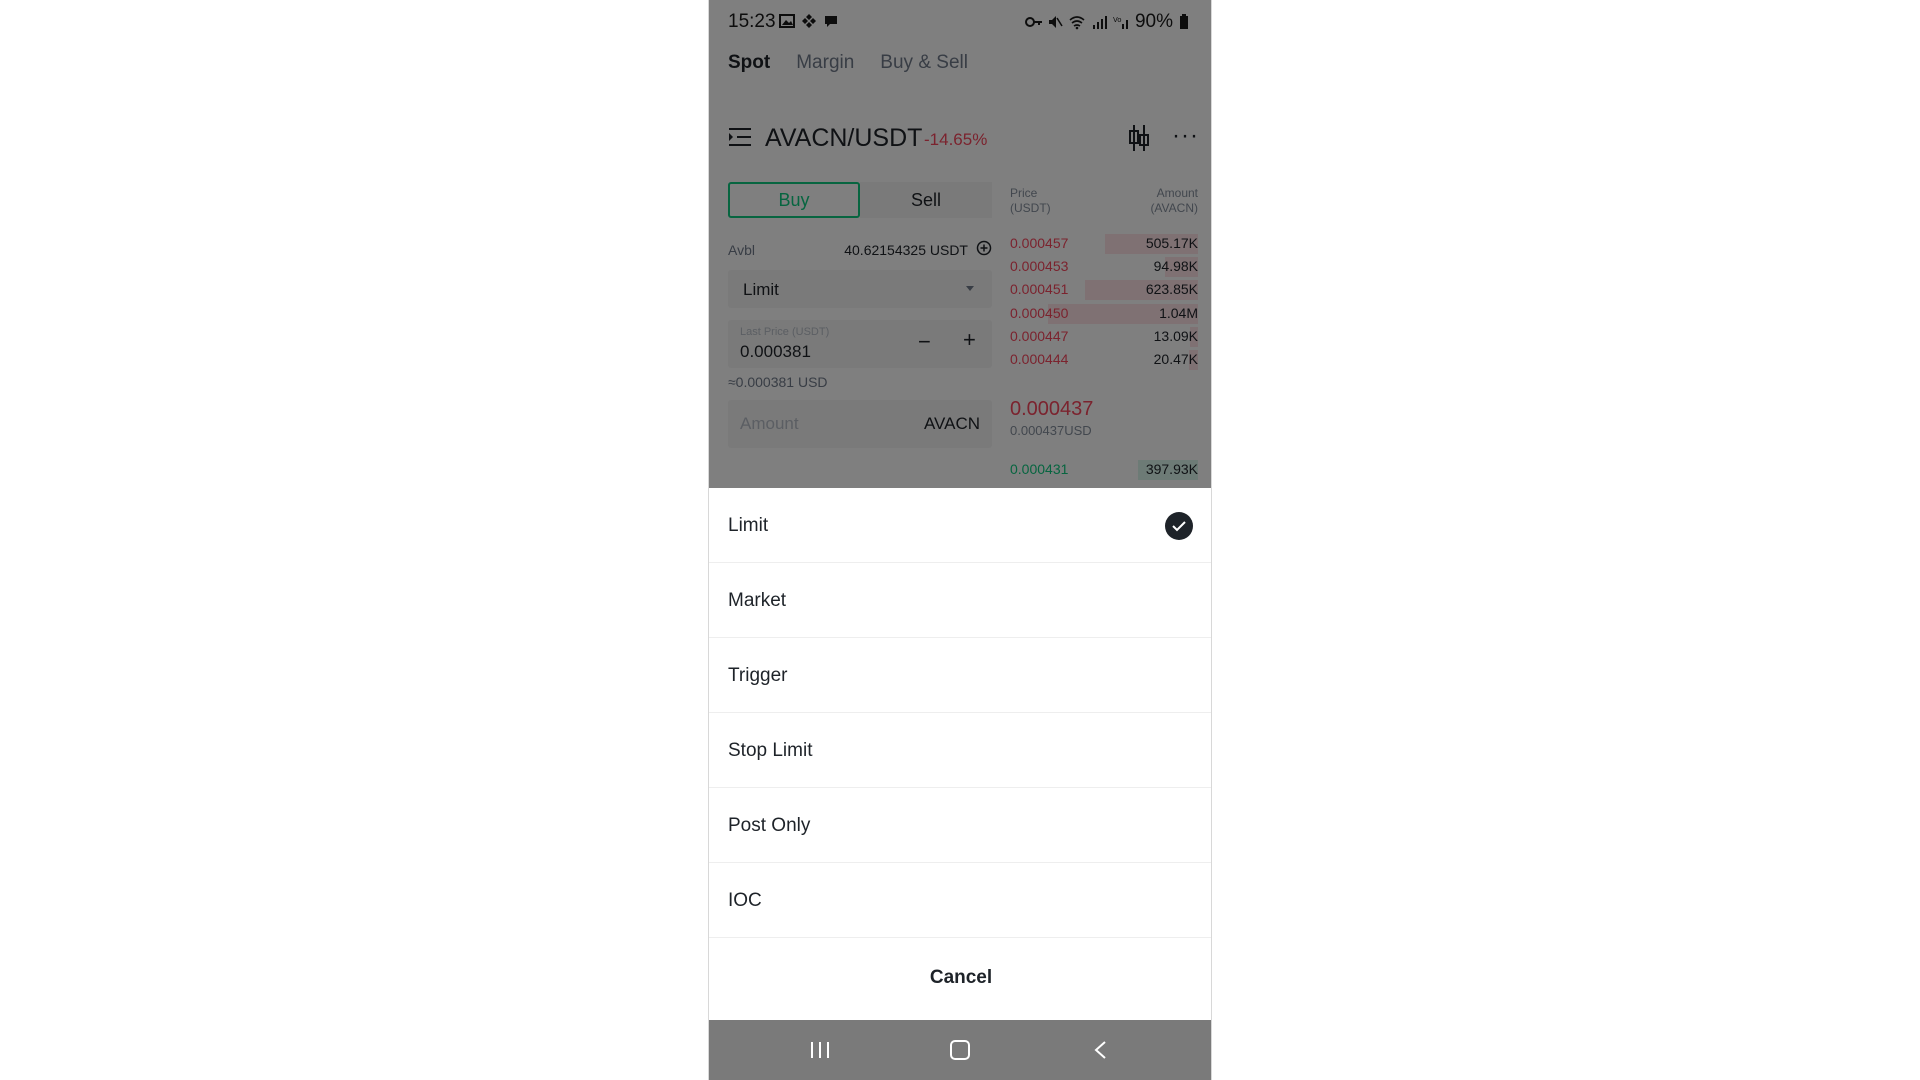 The image size is (1920, 1080). Describe the element at coordinates (769, 825) in the screenshot. I see `option-label: Post Only` at that location.